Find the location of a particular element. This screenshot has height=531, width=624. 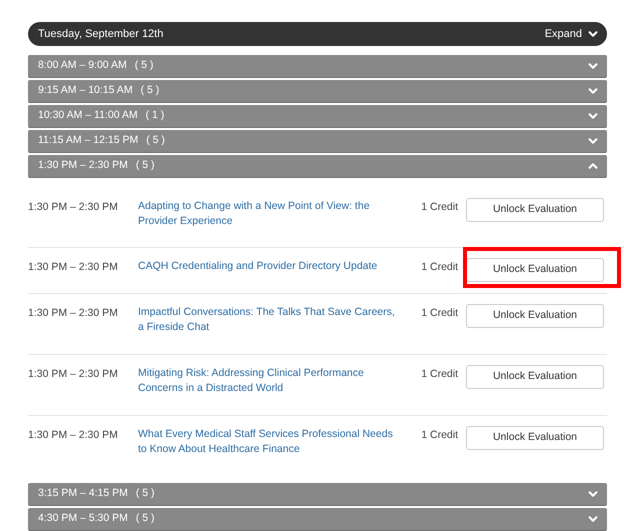

slot-time: 8:00 AM – 9:00 AM is located at coordinates (82, 66).